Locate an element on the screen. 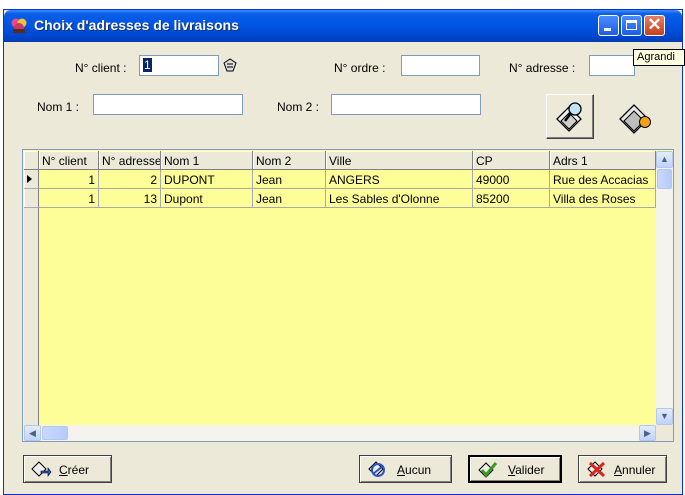  valider-button: Valider is located at coordinates (515, 469).